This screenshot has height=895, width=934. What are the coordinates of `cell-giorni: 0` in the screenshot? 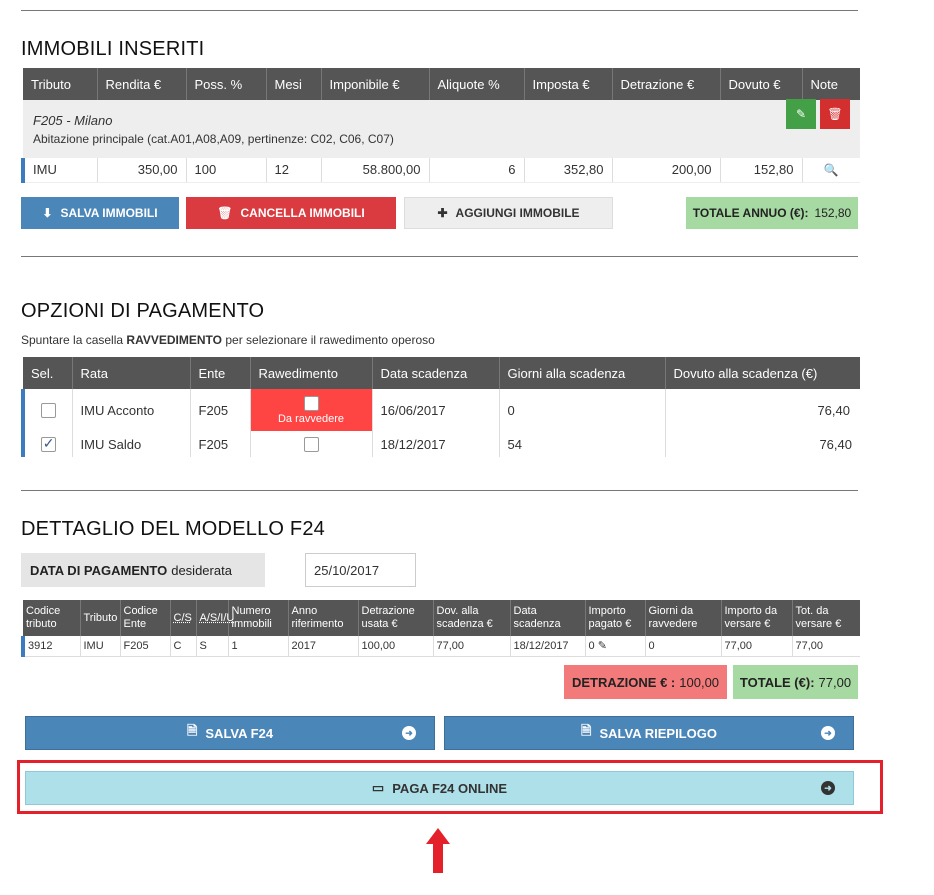 It's located at (582, 410).